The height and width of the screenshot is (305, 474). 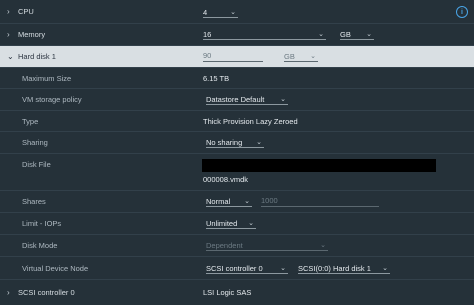 I want to click on limit-iops-label: Limit - IOPs, so click(x=42, y=223).